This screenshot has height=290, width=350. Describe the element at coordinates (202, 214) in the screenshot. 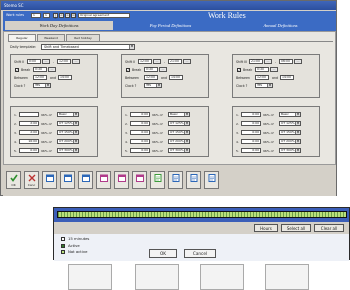

I see `time-slot-timeline` at that location.